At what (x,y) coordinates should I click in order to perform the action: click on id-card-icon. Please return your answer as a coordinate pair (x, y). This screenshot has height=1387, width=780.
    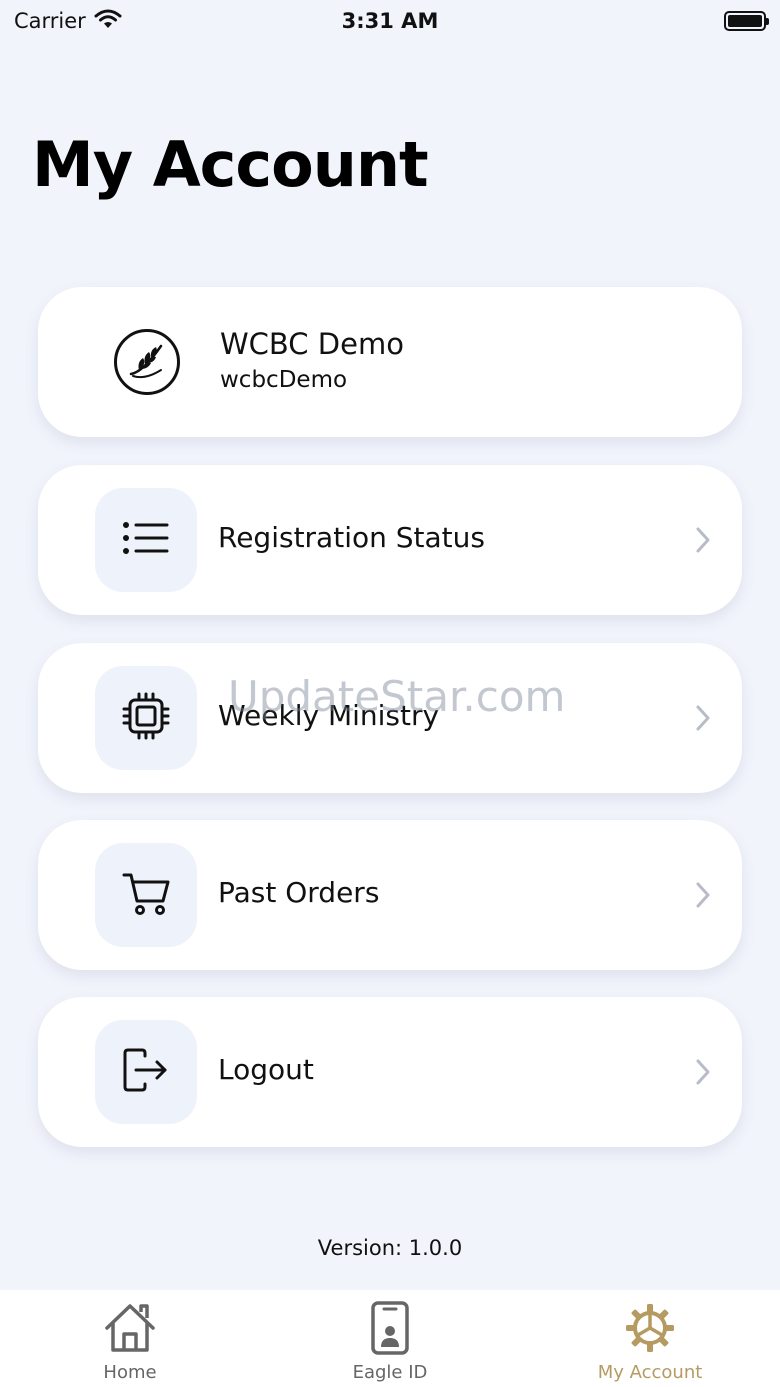
    Looking at the image, I should click on (390, 1328).